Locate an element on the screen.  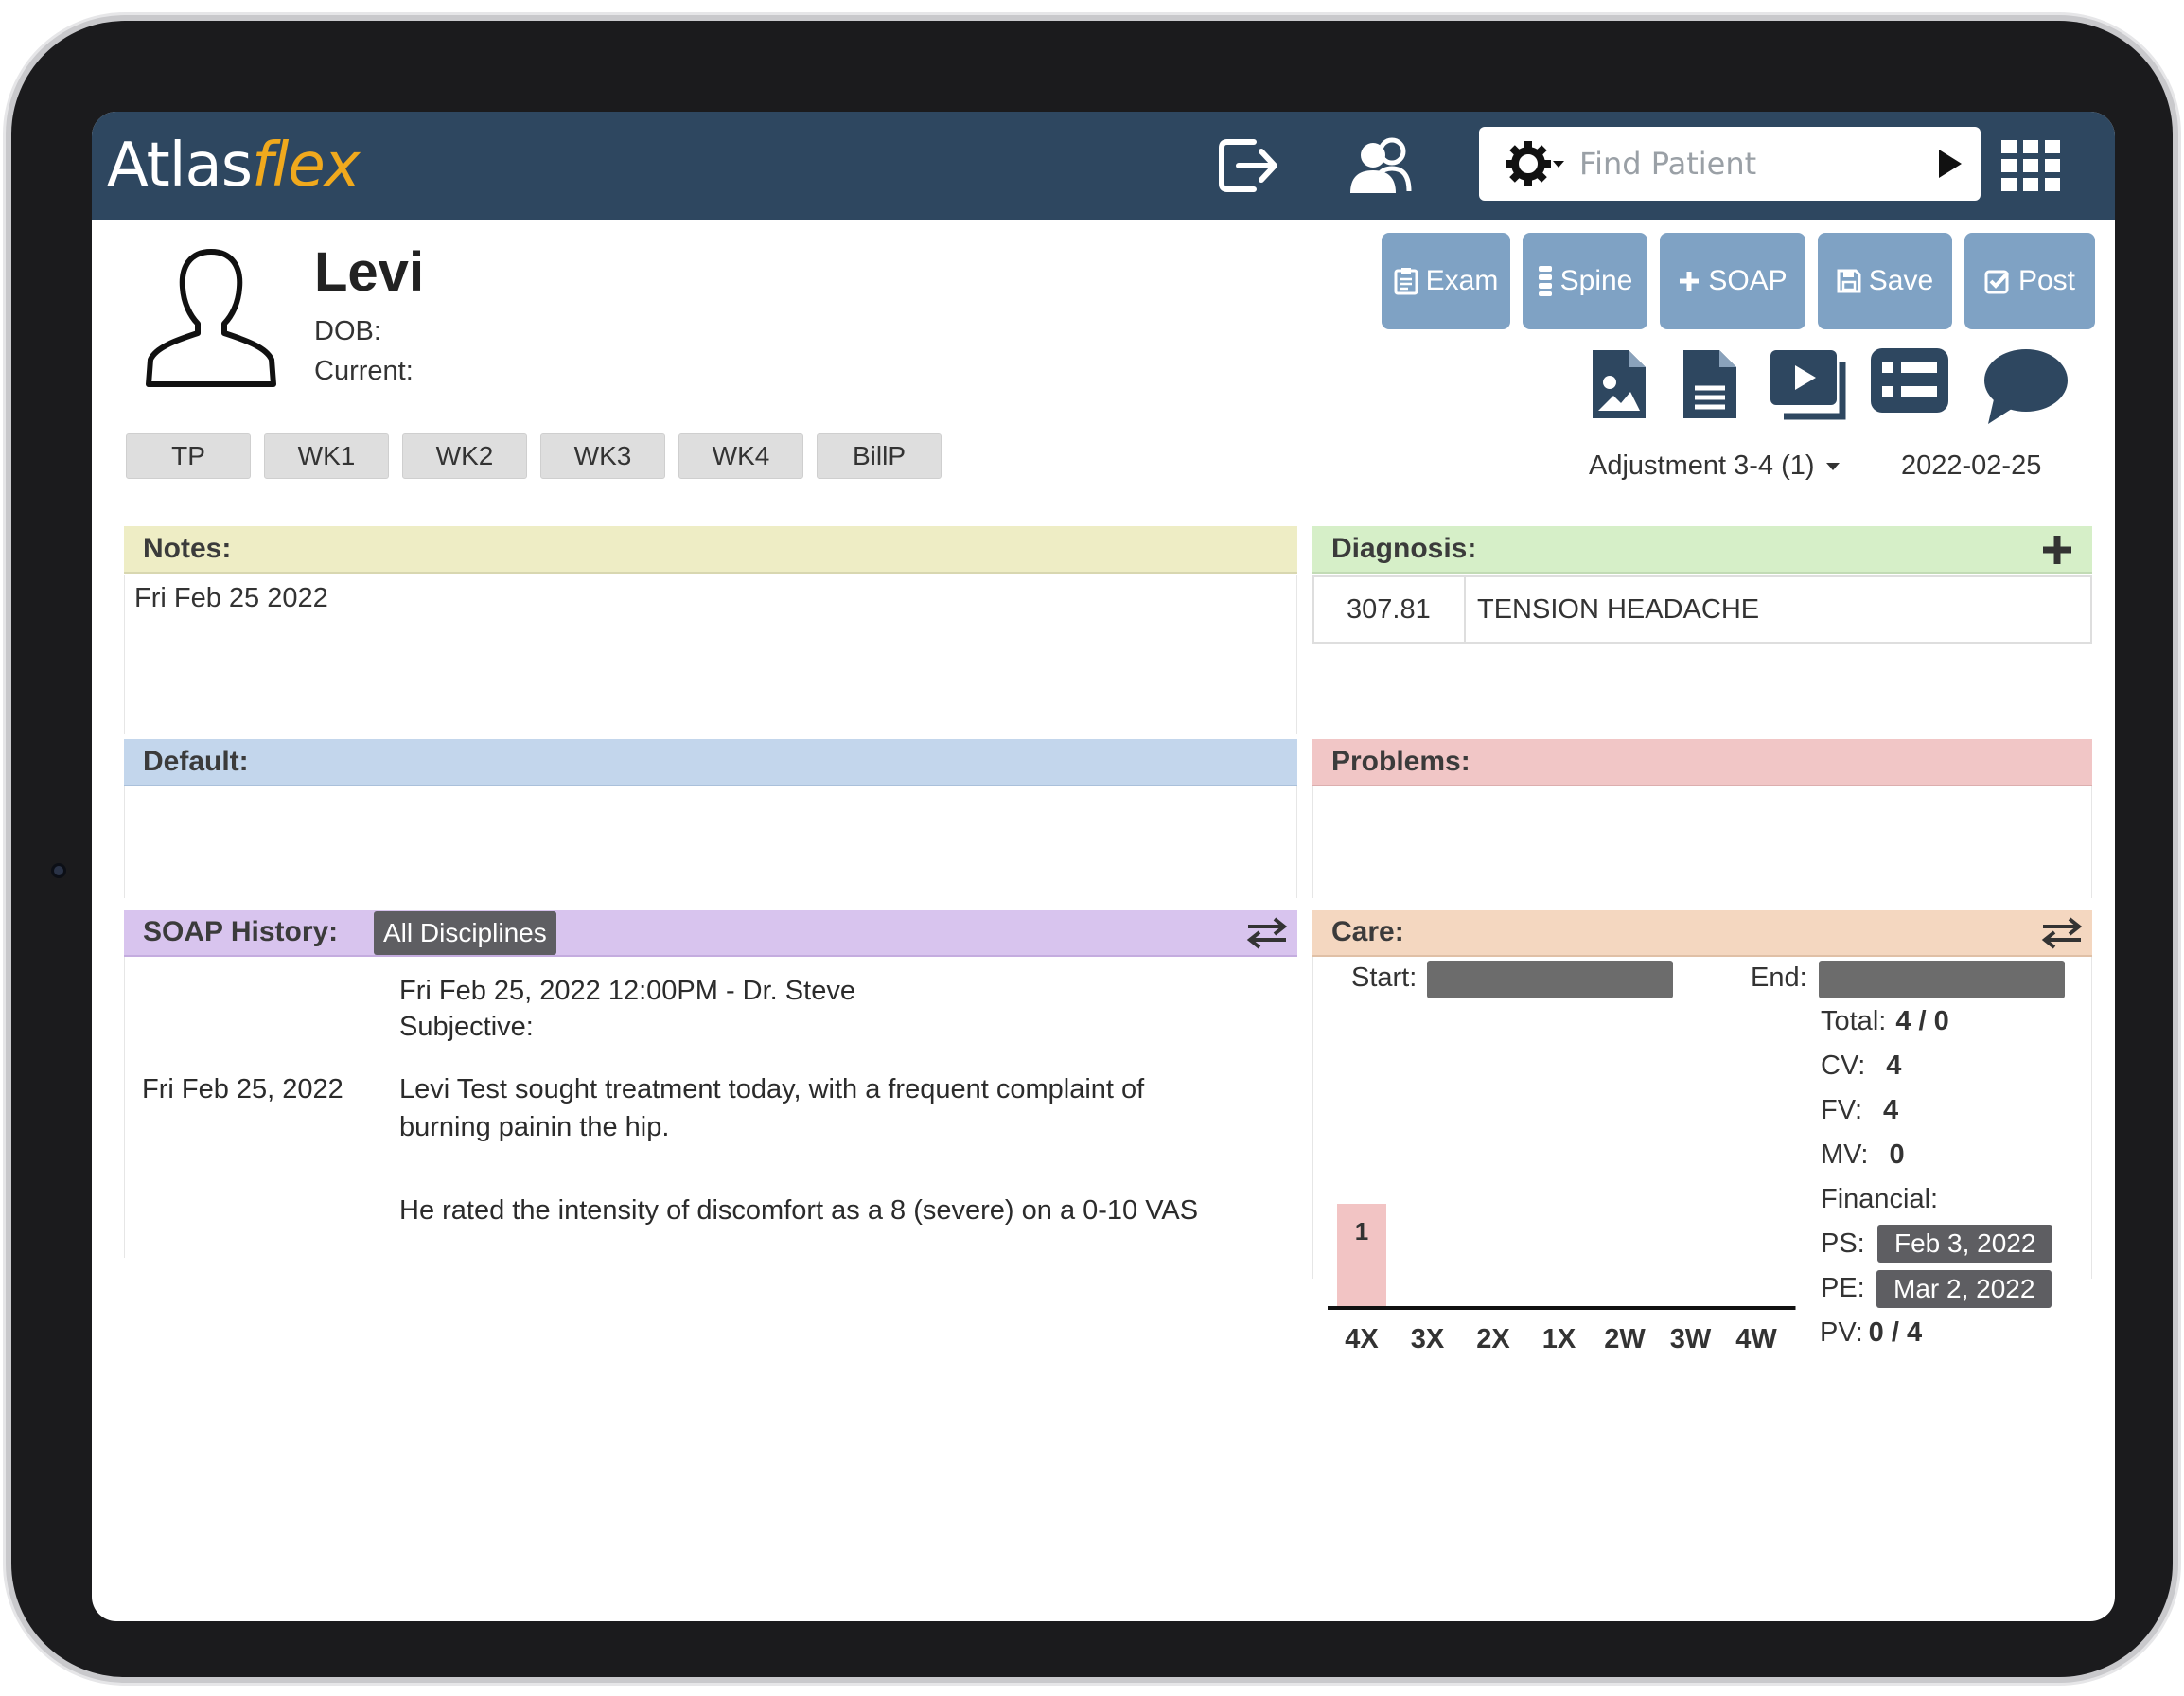
care-ps-value: Feb 3, 2022 is located at coordinates (1965, 1244).